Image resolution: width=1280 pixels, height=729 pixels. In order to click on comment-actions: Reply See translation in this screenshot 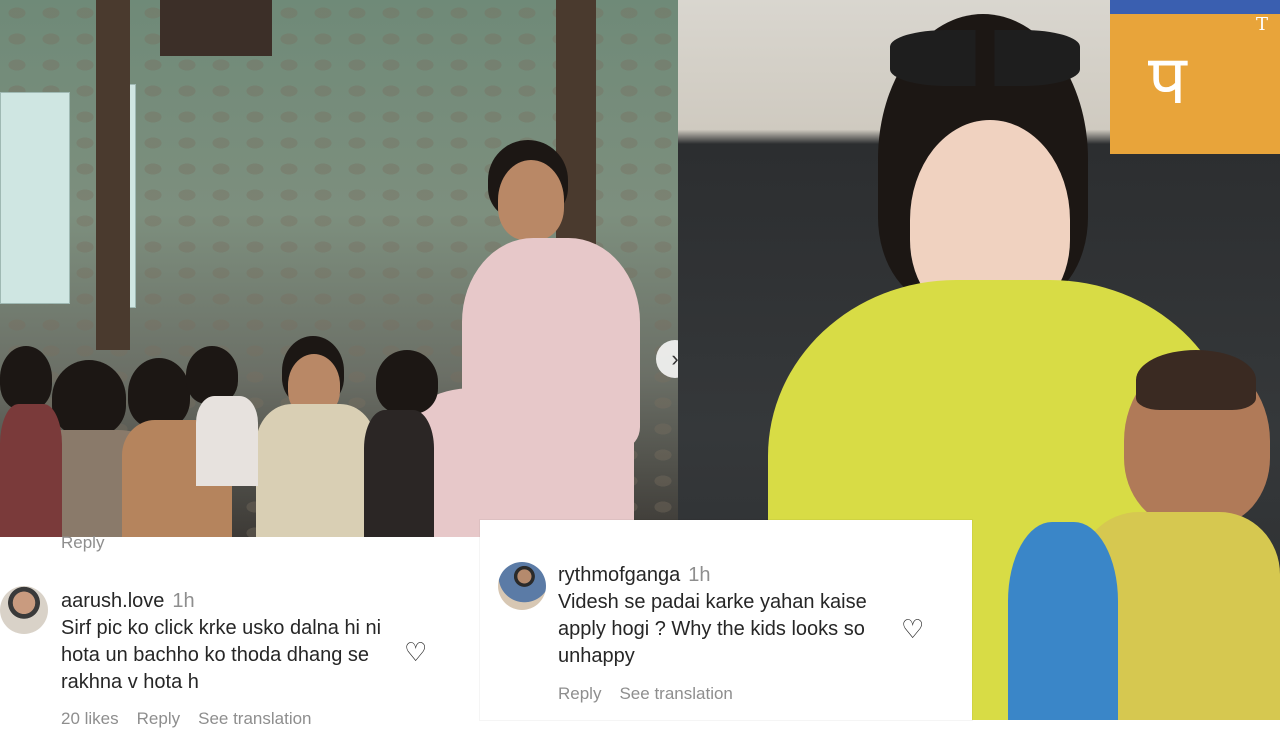, I will do `click(654, 694)`.